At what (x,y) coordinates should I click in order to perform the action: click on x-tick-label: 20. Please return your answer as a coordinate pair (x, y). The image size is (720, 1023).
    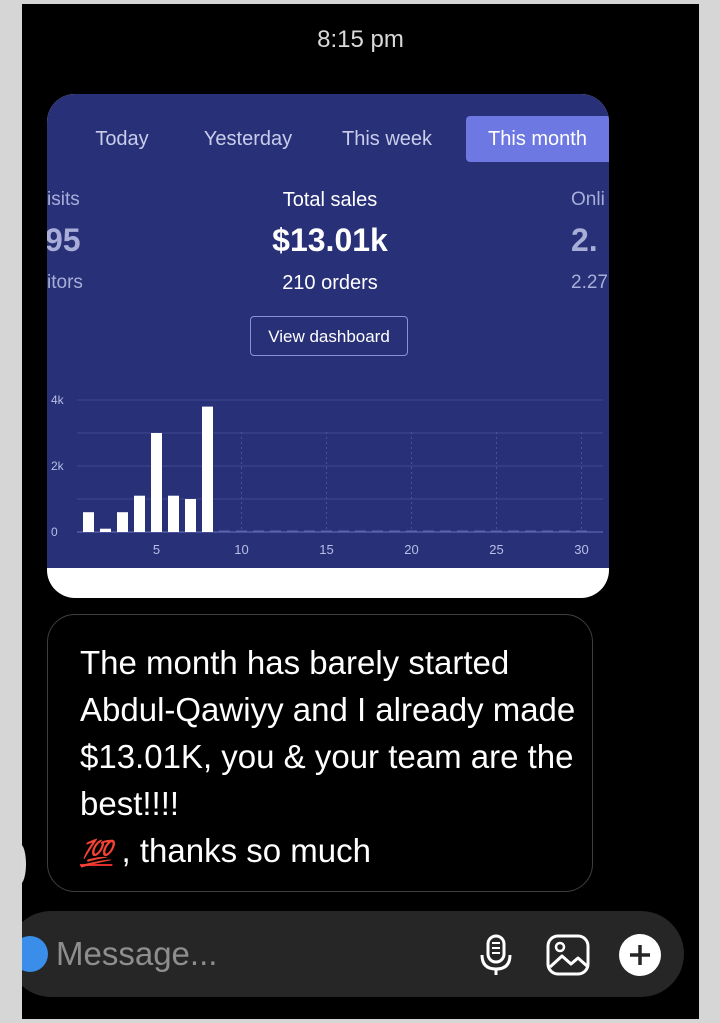
    Looking at the image, I should click on (411, 549).